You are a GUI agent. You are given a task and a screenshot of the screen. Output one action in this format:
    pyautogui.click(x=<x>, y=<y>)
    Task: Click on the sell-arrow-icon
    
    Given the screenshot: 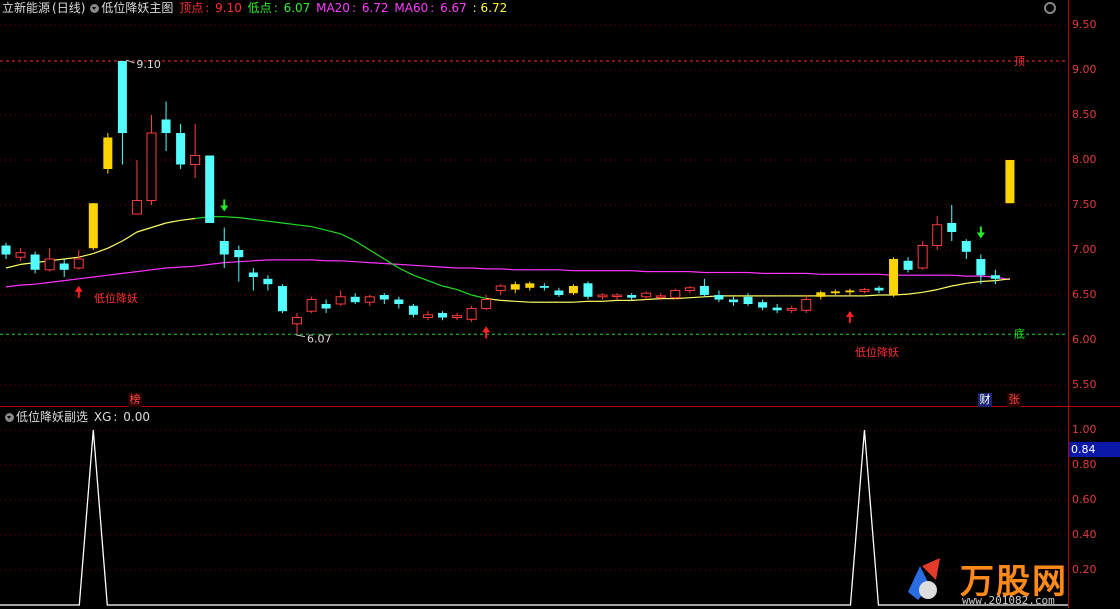 What is the action you would take?
    pyautogui.click(x=224, y=208)
    